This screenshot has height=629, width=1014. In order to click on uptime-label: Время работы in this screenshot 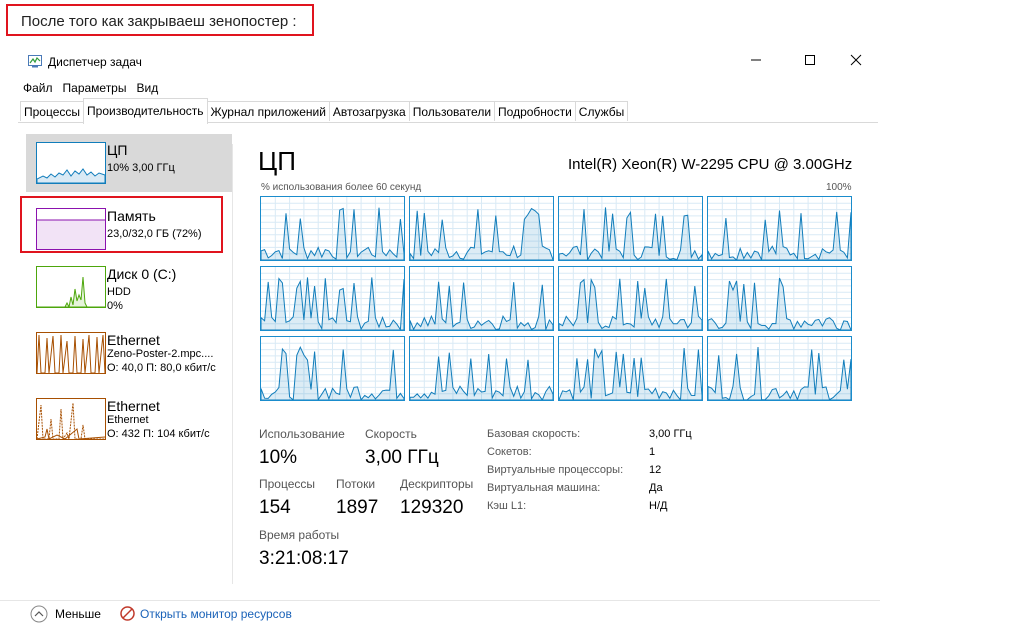, I will do `click(299, 535)`.